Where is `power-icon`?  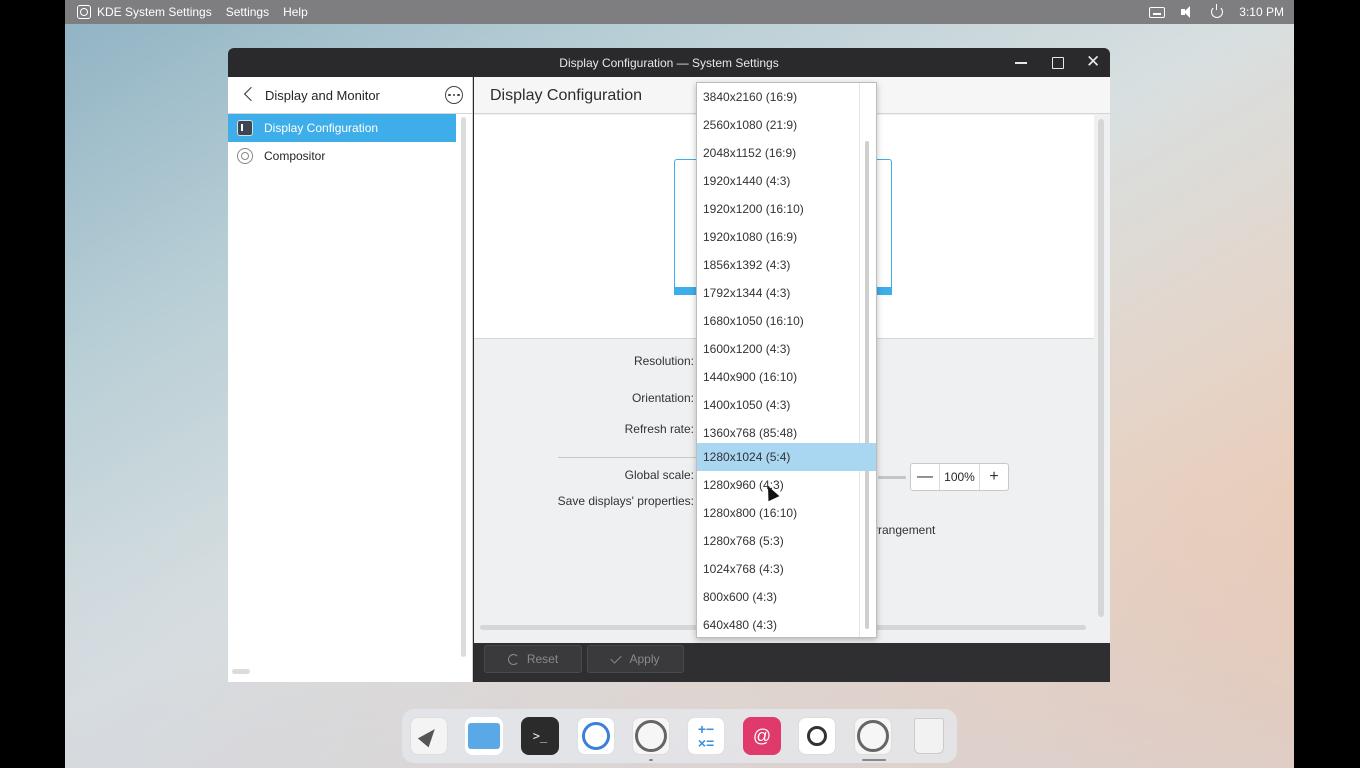
power-icon is located at coordinates (1217, 11).